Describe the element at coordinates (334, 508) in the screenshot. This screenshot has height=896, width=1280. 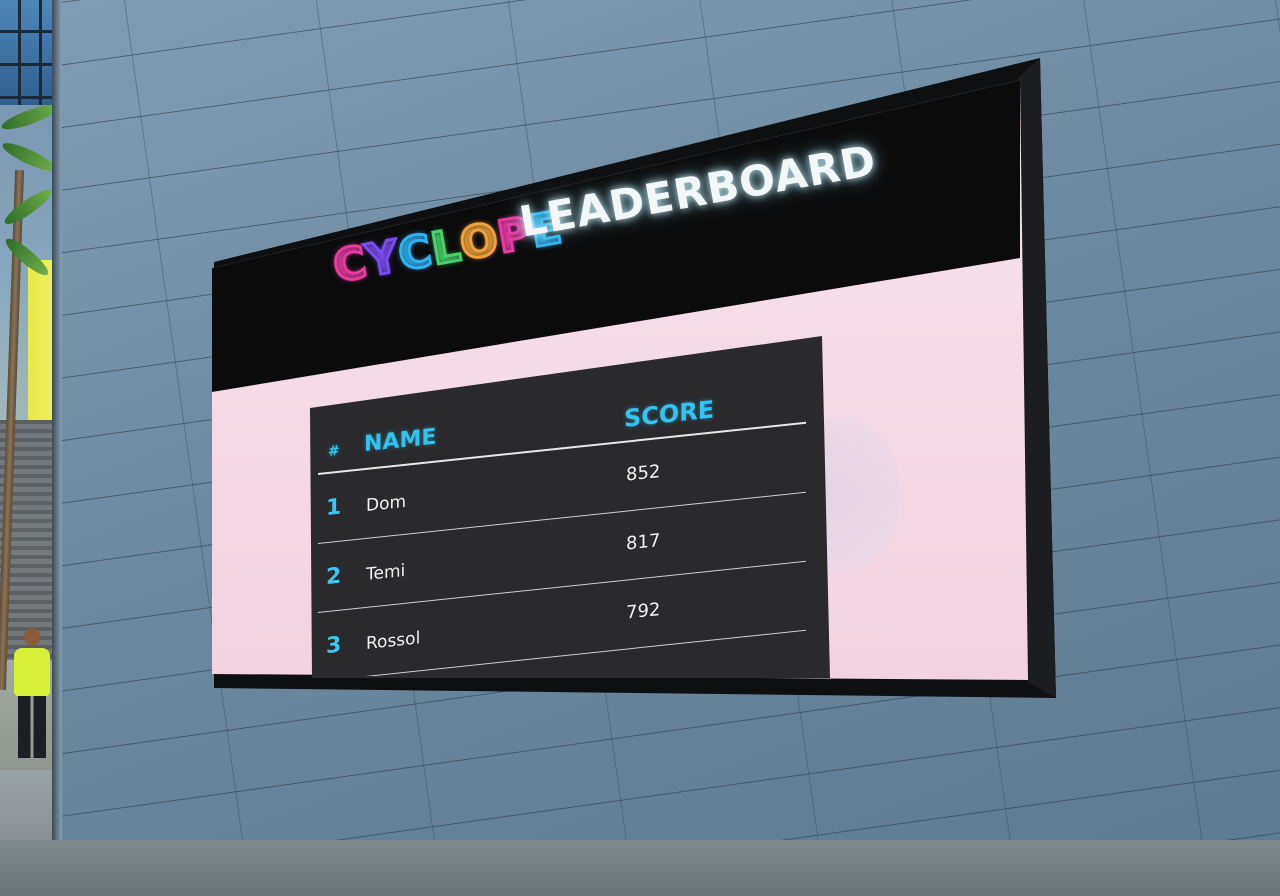
I see `rank-cell: 1` at that location.